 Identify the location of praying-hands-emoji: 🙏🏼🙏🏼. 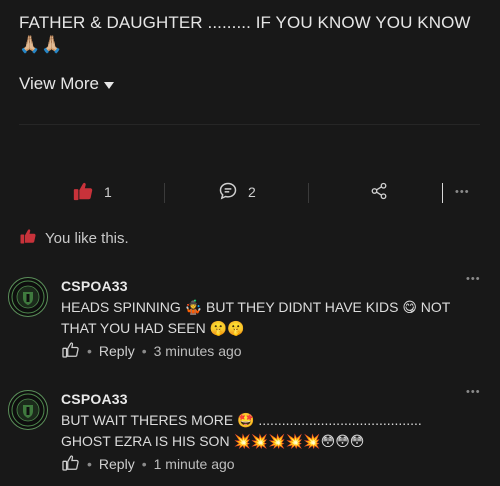
(41, 45).